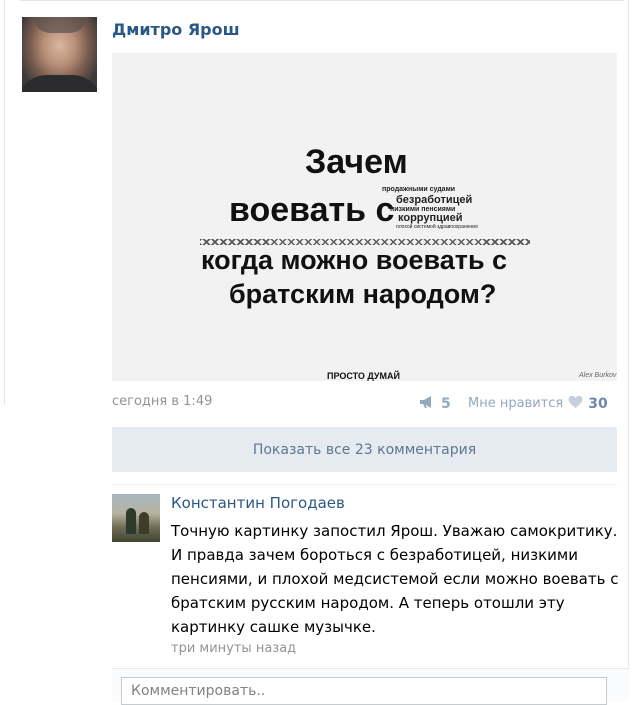 This screenshot has width=638, height=705. I want to click on image-line-1: Зачем, so click(356, 162).